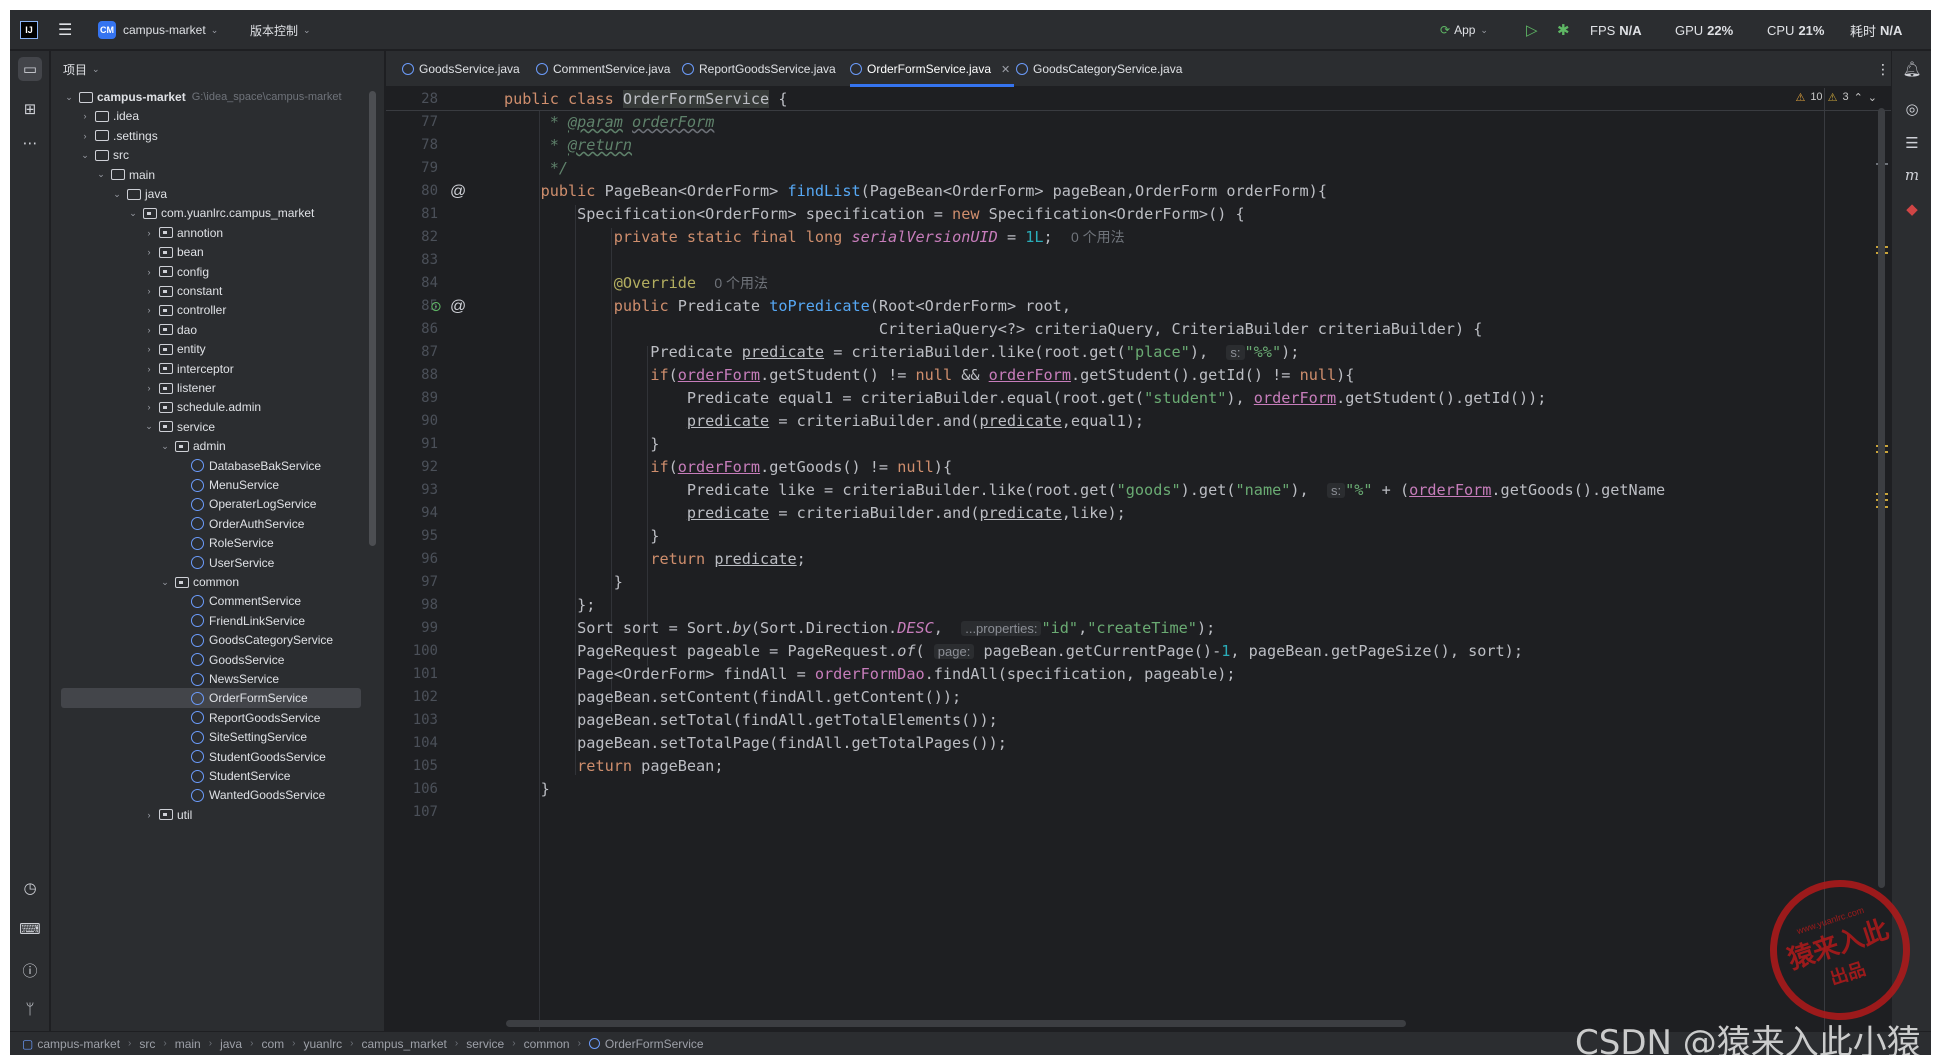  What do you see at coordinates (217, 272) in the screenshot?
I see `tree-item-folder: › config` at bounding box center [217, 272].